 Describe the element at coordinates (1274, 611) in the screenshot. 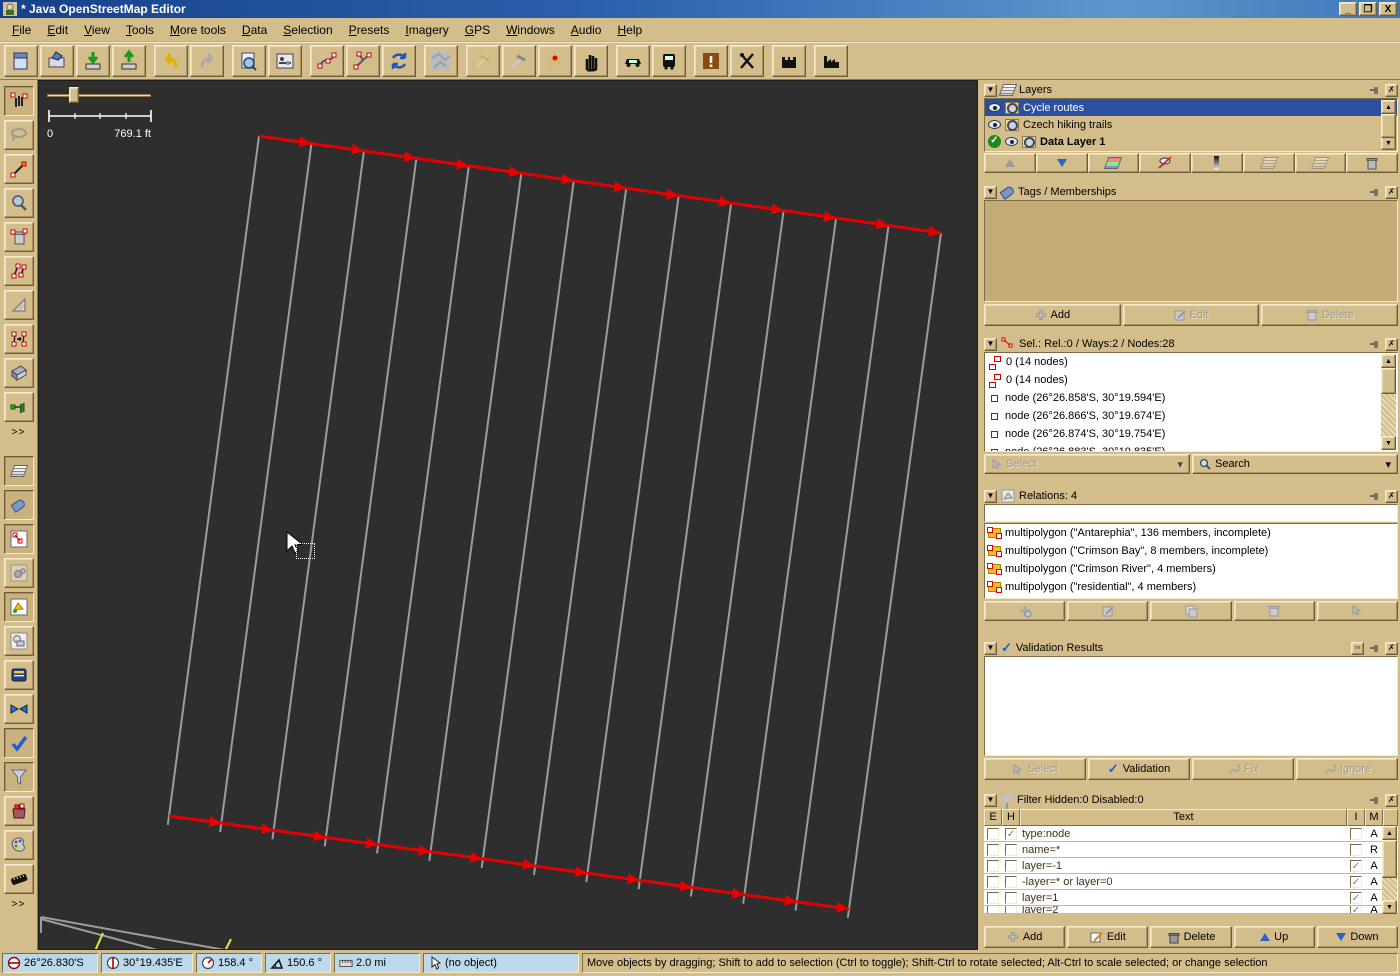

I see `delete-relation-button` at that location.